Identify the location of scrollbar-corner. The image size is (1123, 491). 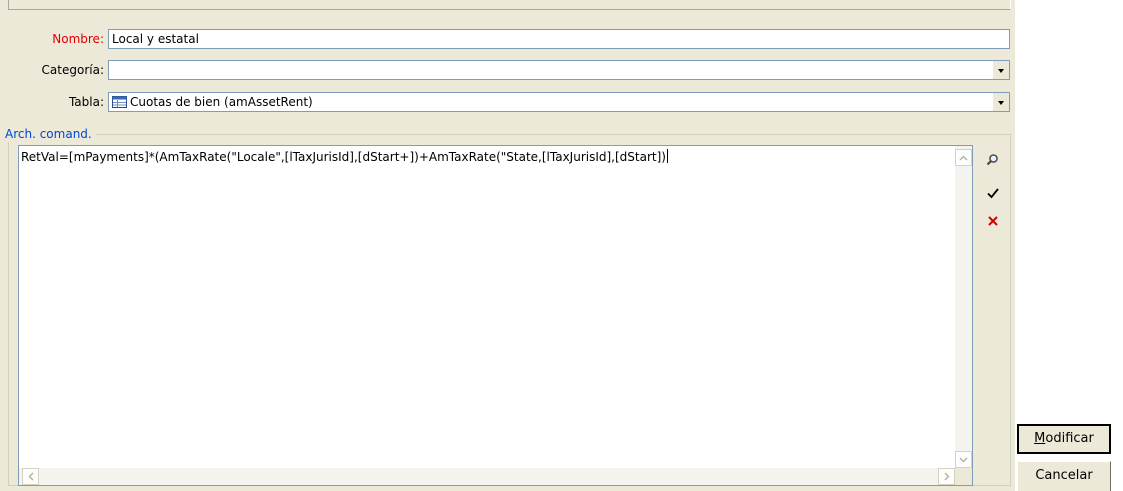
(963, 476).